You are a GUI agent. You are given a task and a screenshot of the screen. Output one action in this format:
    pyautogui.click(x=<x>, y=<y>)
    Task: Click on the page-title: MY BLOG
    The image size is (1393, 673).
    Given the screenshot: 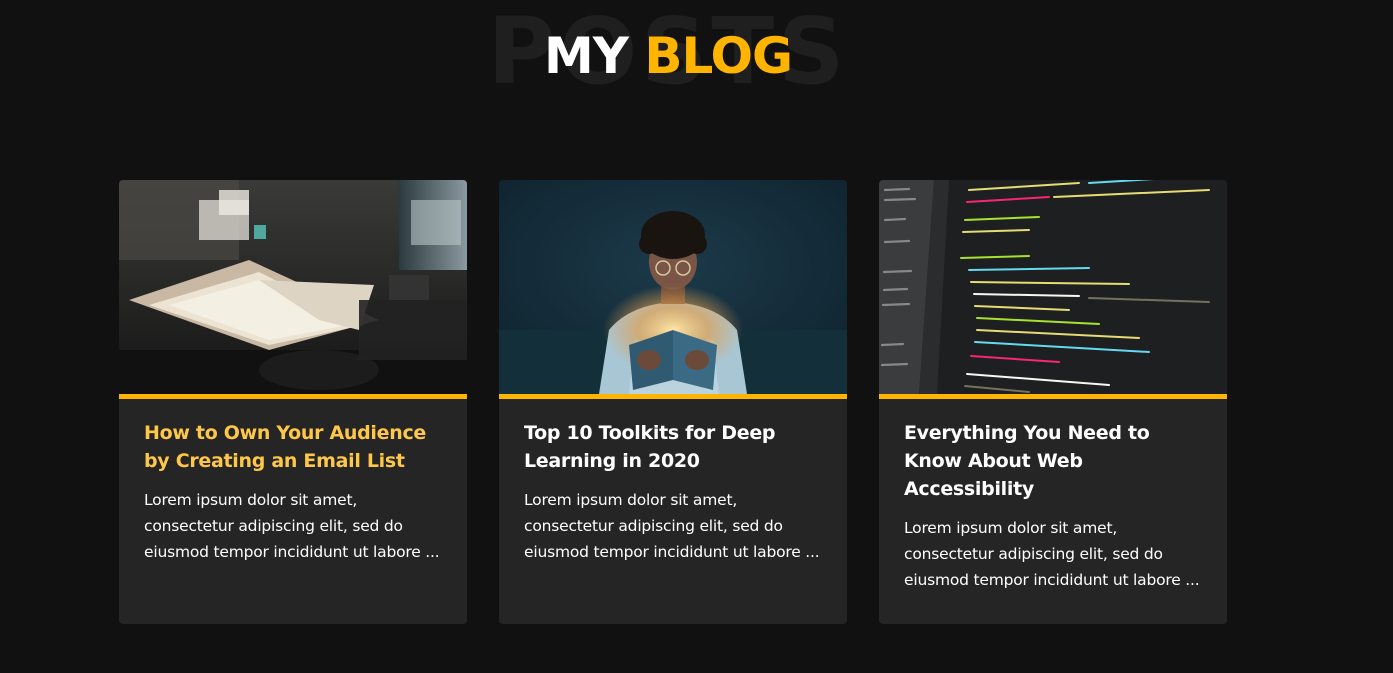 What is the action you would take?
    pyautogui.click(x=668, y=56)
    